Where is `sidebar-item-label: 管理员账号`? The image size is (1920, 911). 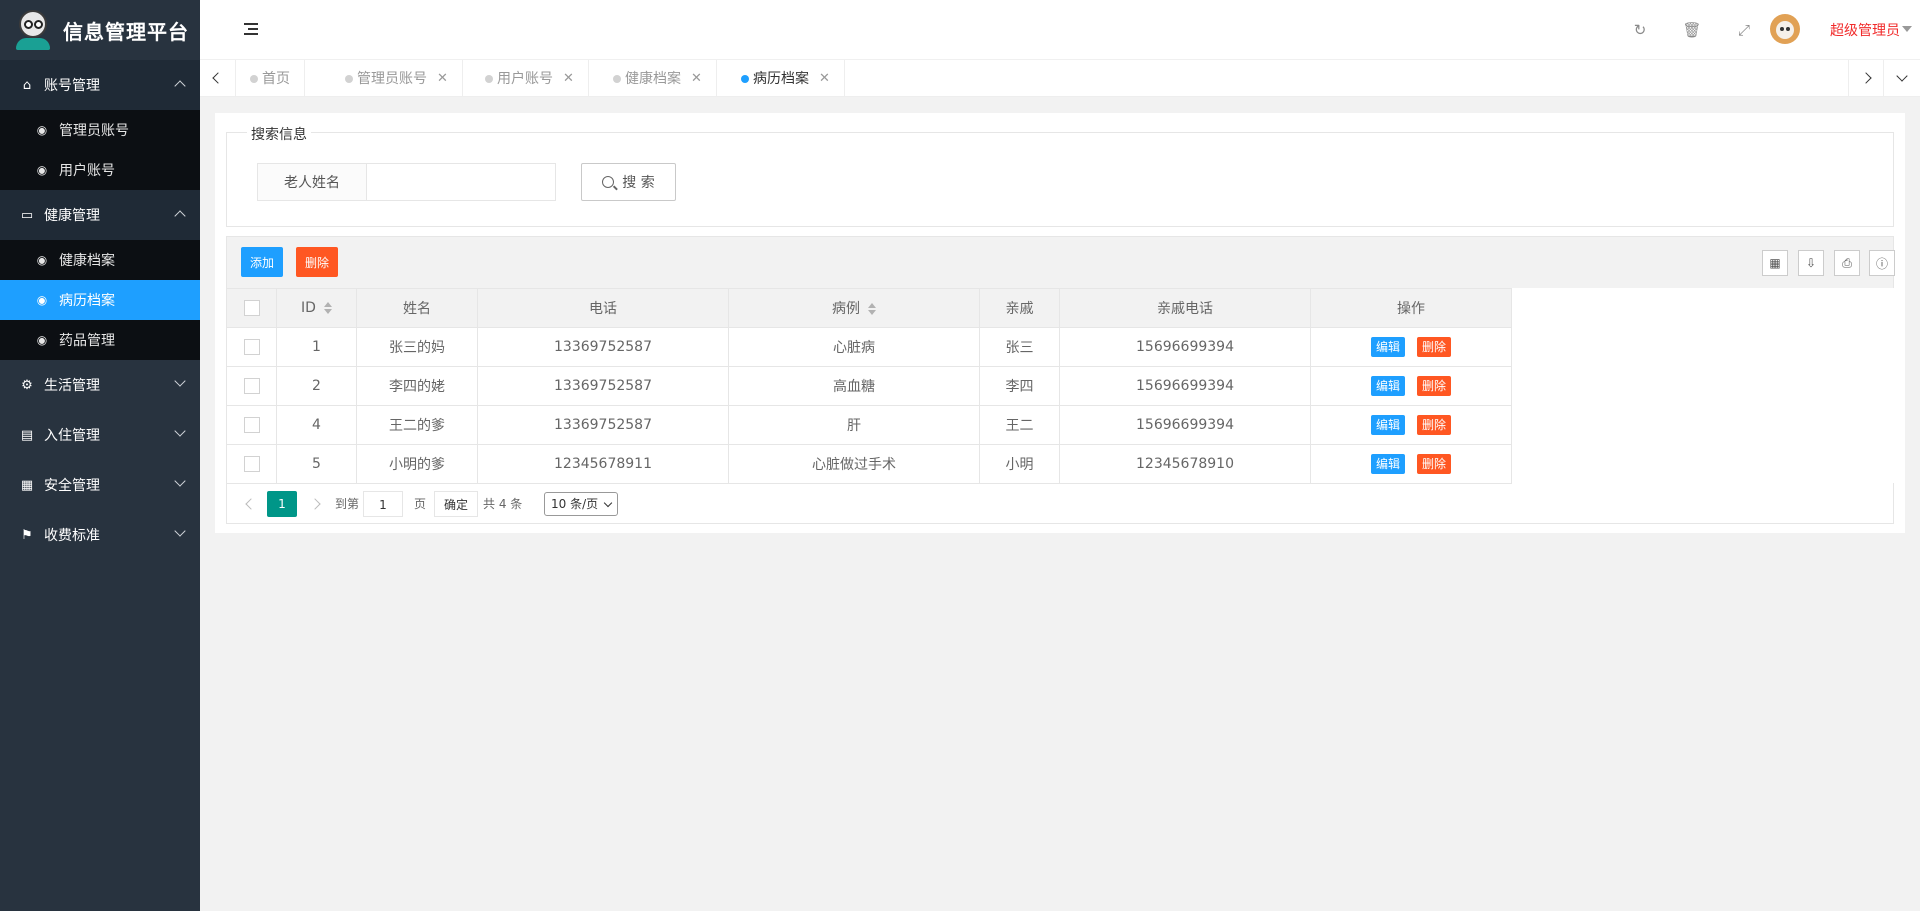
sidebar-item-label: 管理员账号 is located at coordinates (94, 131).